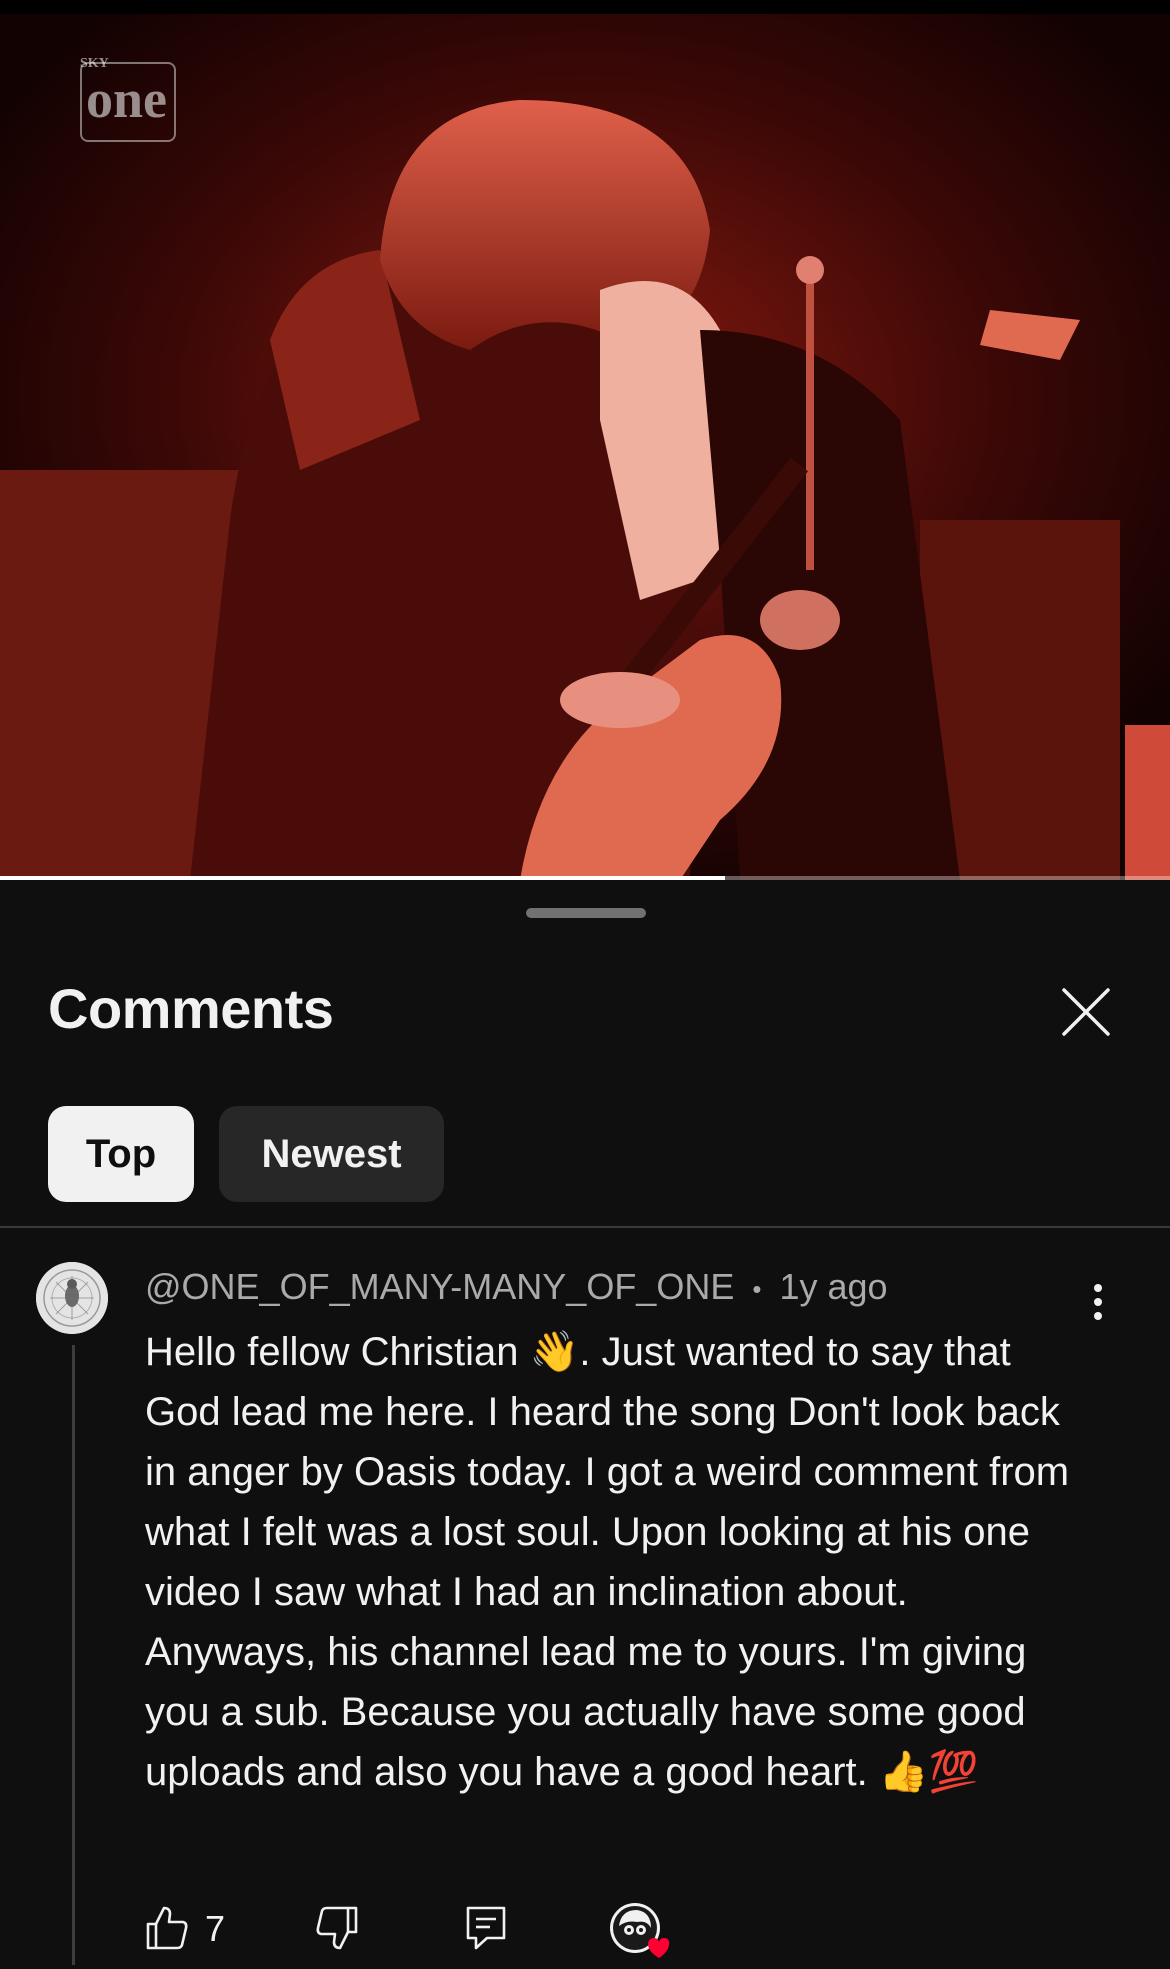 The width and height of the screenshot is (1170, 1969). I want to click on creator-heart, so click(639, 1934).